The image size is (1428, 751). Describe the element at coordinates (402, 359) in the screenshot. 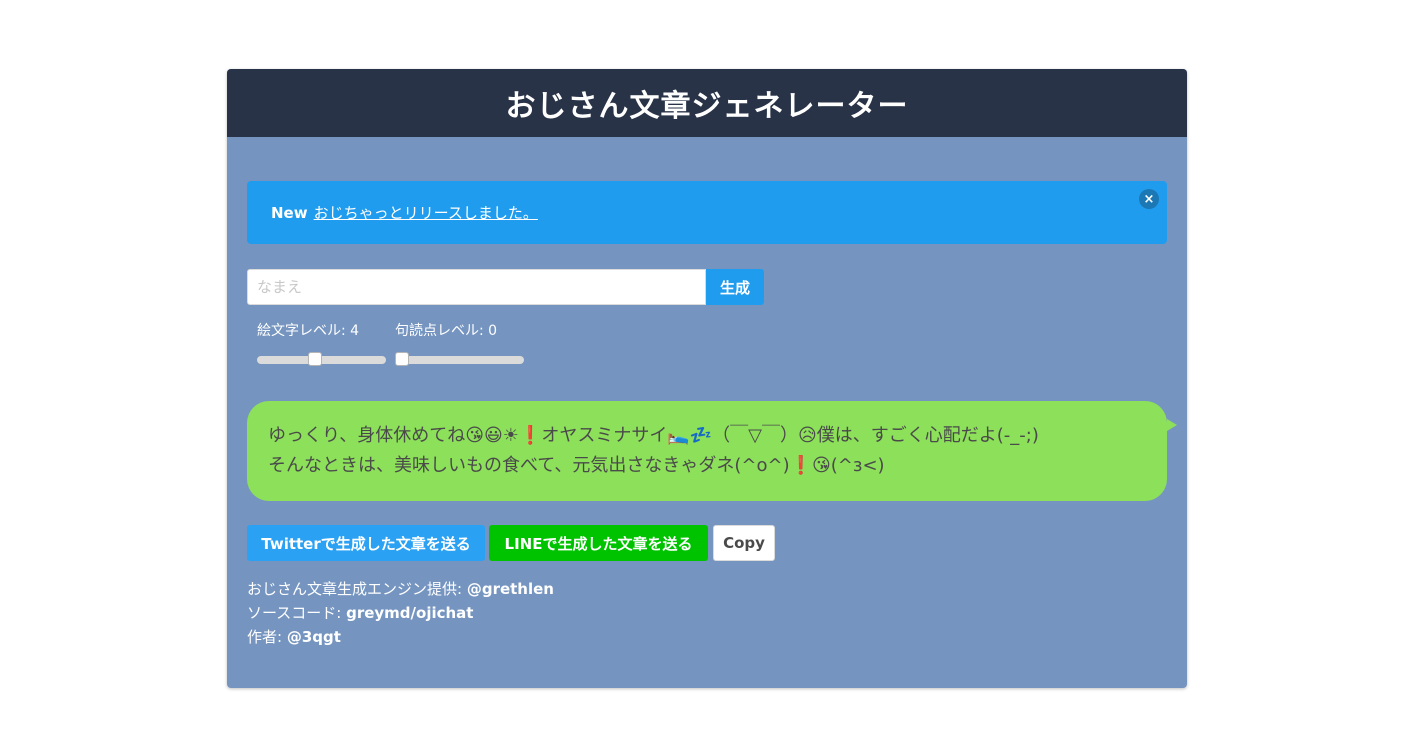

I see `punctuation-slider-thumb` at that location.